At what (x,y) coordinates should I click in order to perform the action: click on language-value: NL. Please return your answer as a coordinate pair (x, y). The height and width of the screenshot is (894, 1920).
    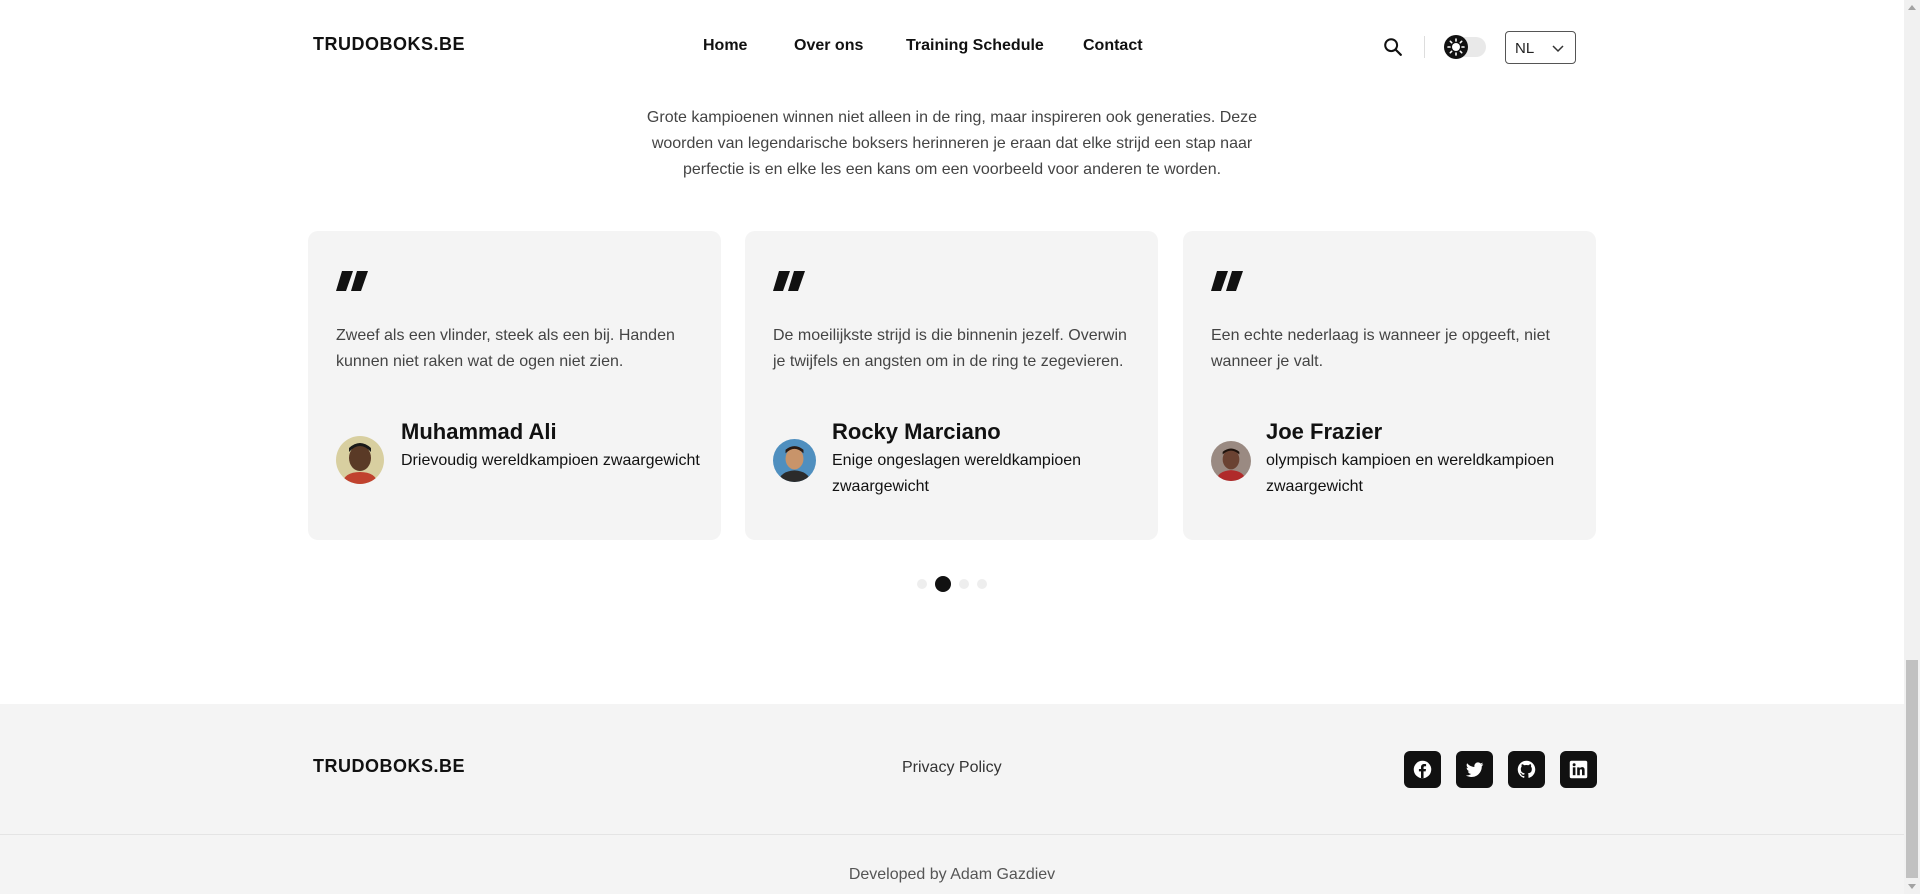
    Looking at the image, I should click on (1525, 48).